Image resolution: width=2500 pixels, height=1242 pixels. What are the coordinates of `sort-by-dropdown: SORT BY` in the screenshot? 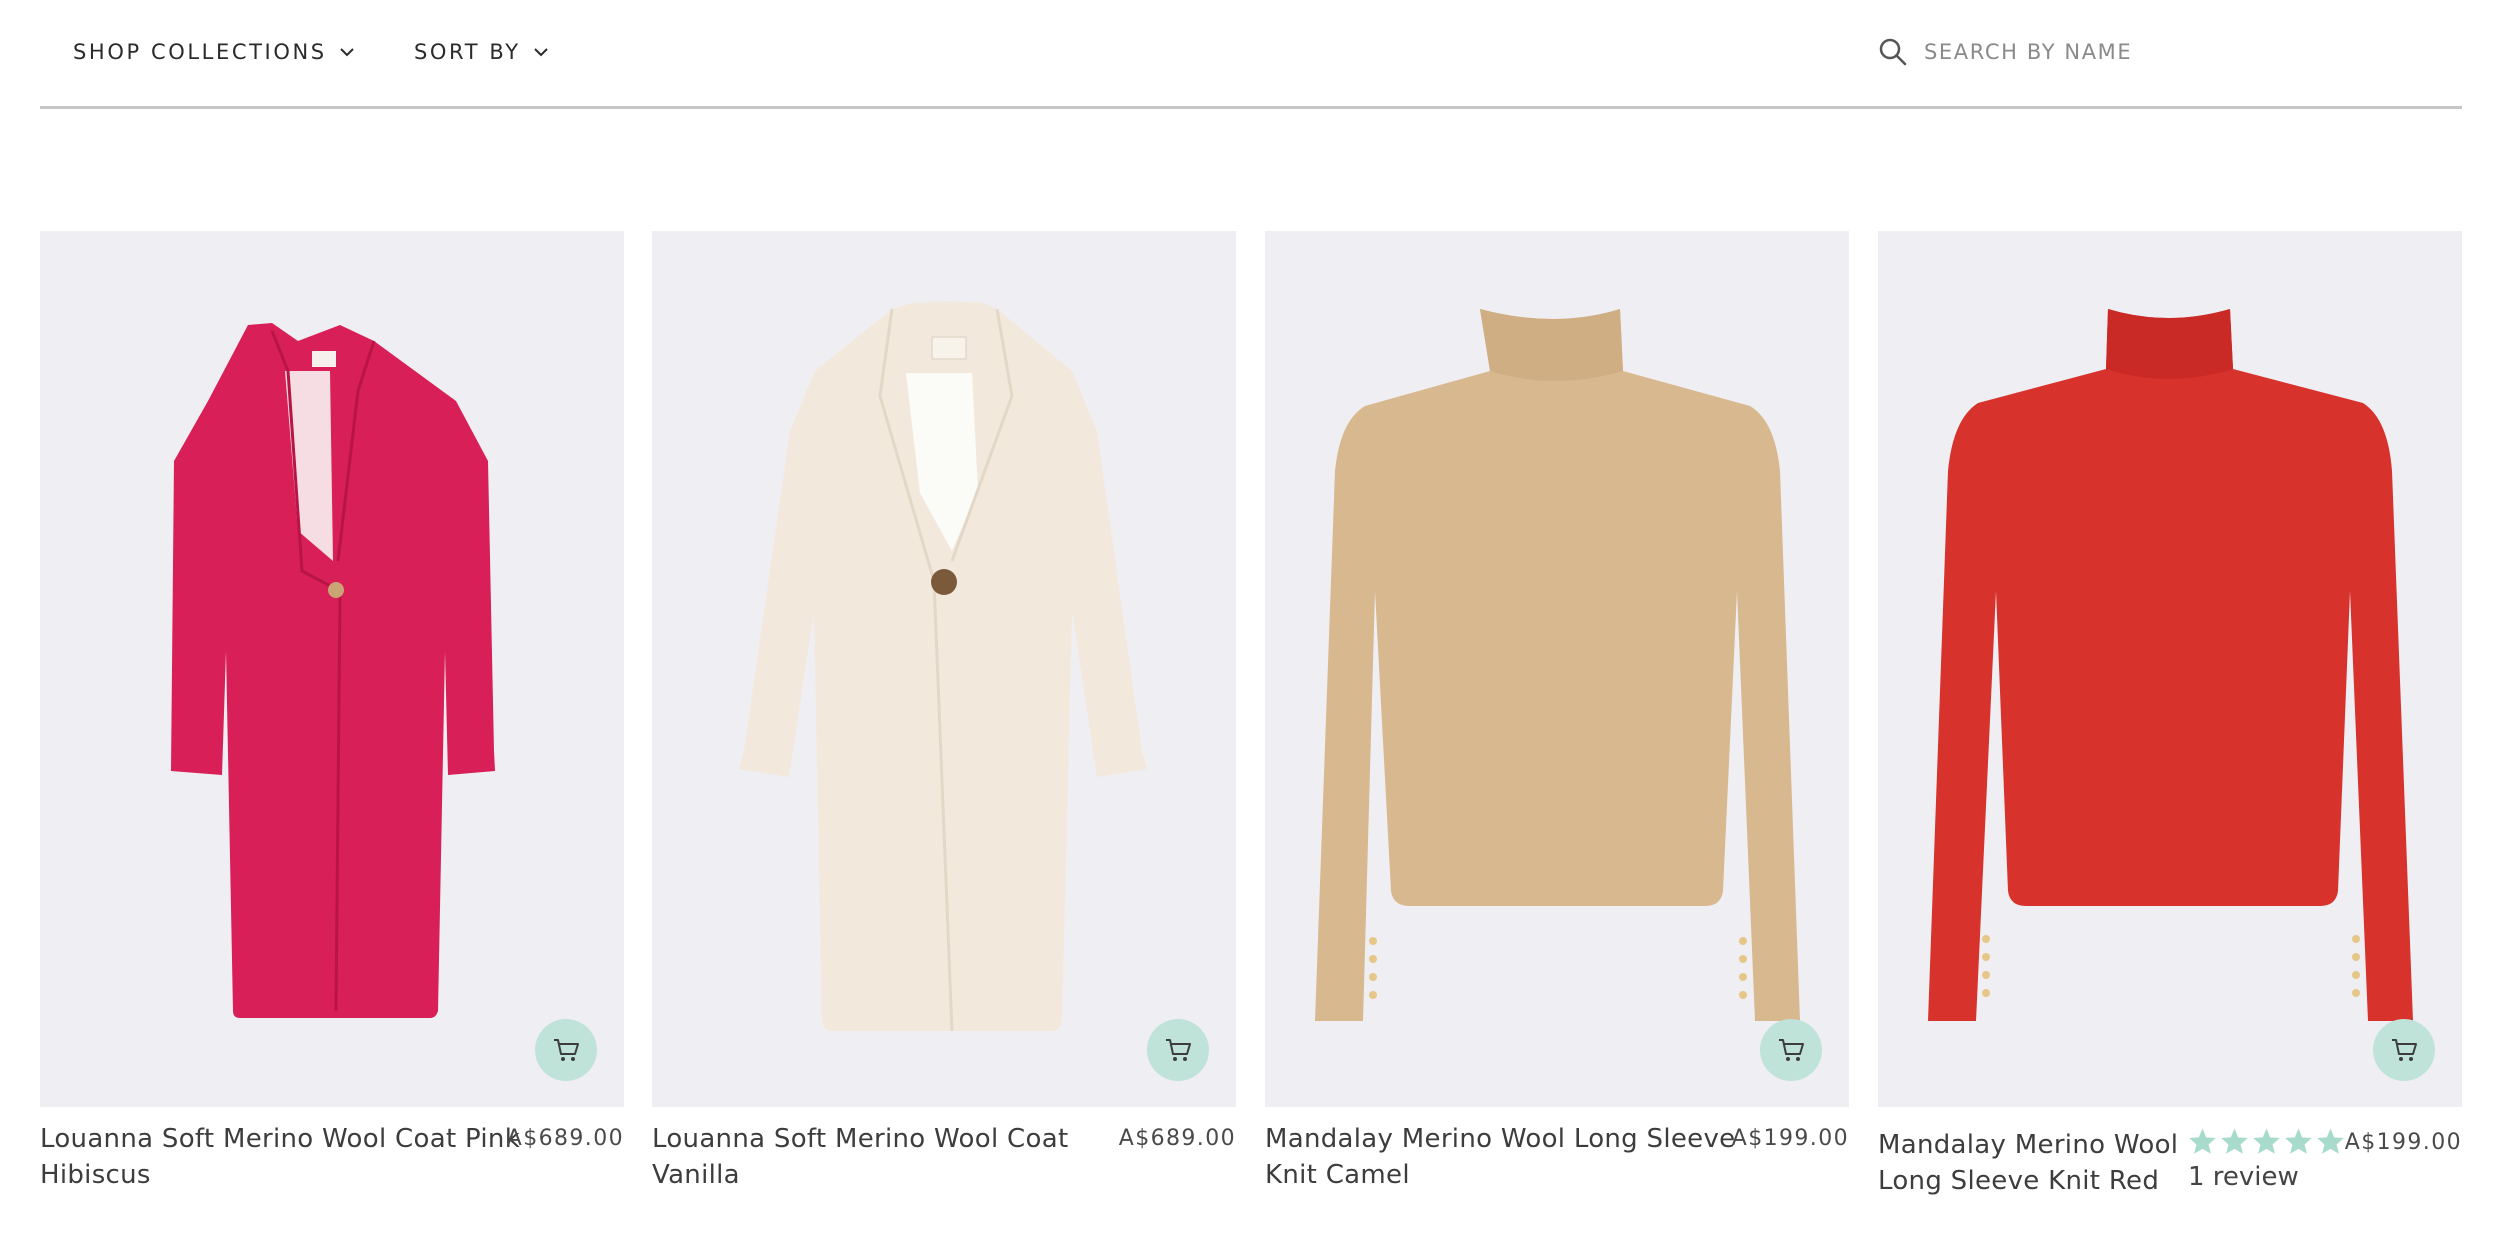 It's located at (481, 52).